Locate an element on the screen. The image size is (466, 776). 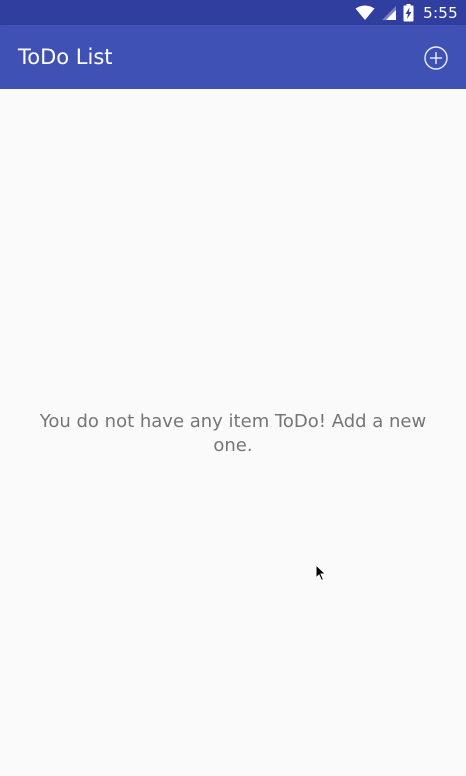
wifi-icon is located at coordinates (365, 13).